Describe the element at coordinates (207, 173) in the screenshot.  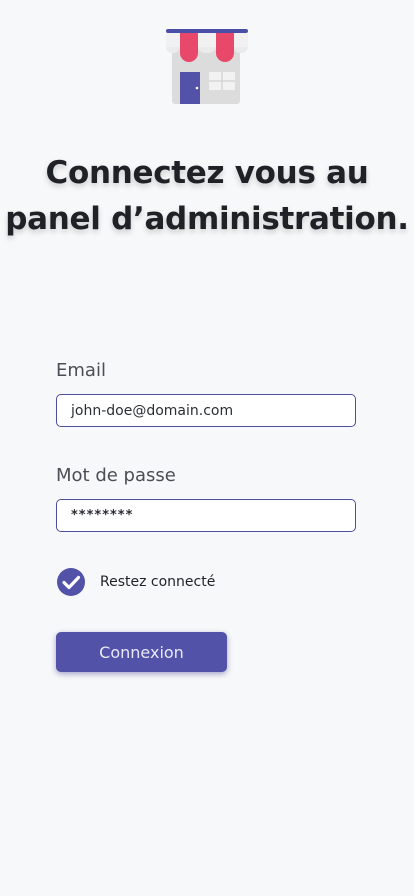
I see `page-title-line1: Connectez vous au` at that location.